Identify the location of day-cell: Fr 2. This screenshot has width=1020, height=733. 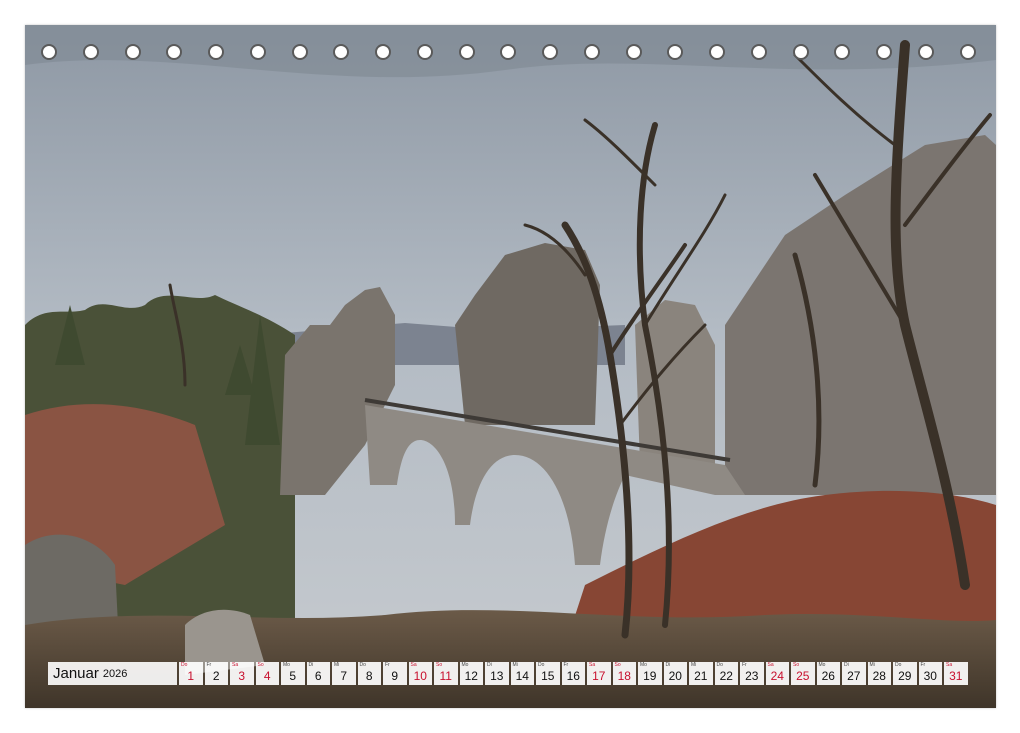
(216, 673).